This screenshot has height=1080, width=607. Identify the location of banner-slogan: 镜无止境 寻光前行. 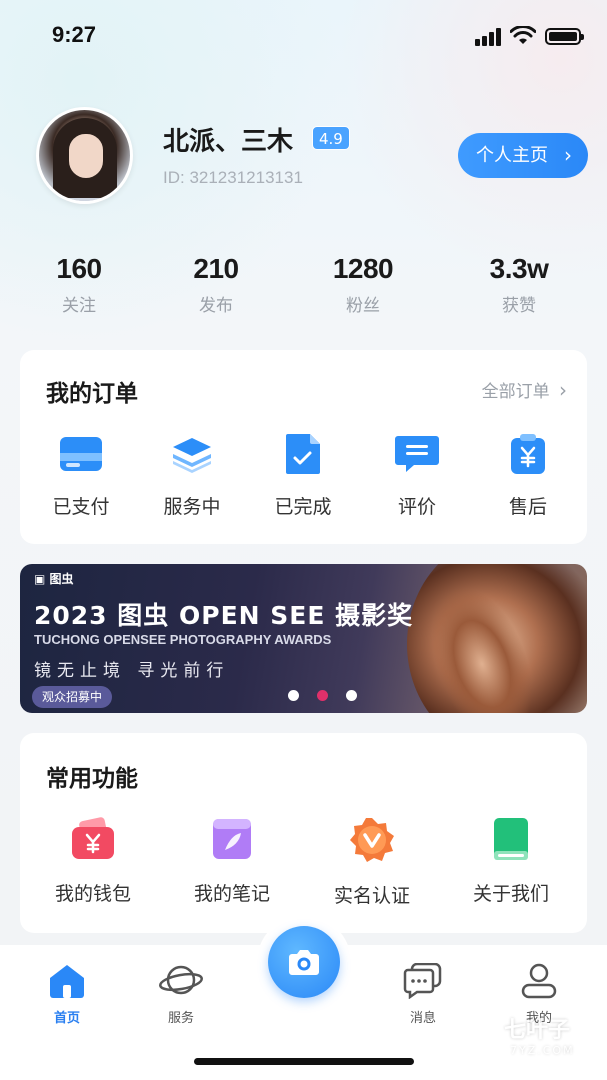
(132, 671).